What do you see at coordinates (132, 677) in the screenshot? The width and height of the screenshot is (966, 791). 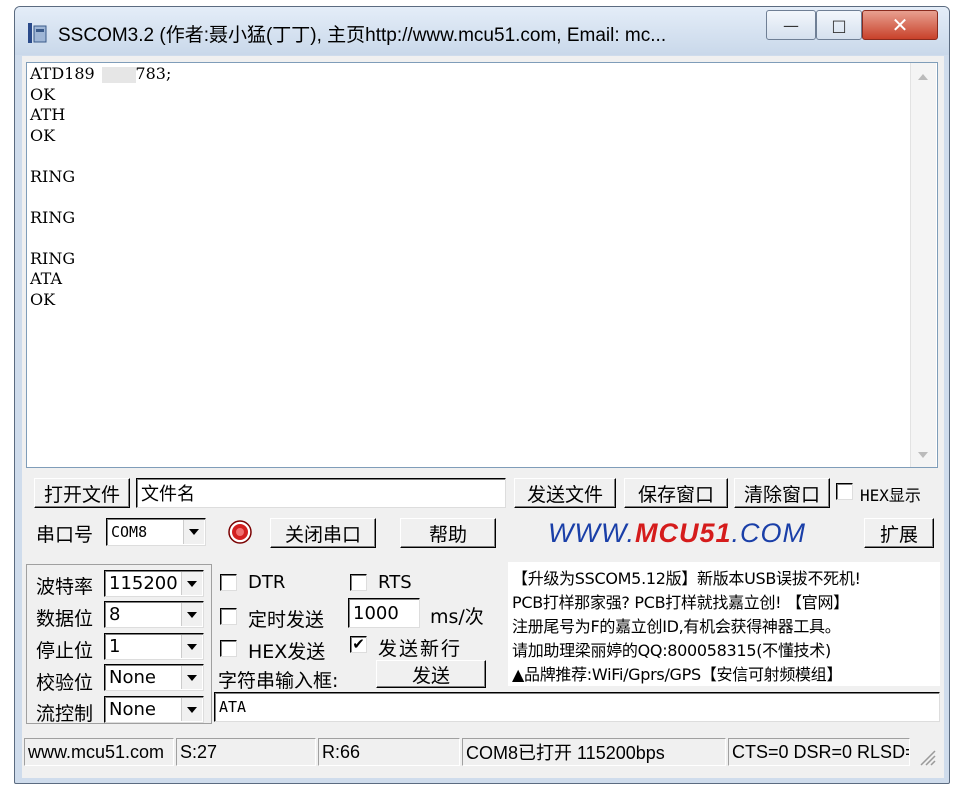 I see `parity-value: None` at bounding box center [132, 677].